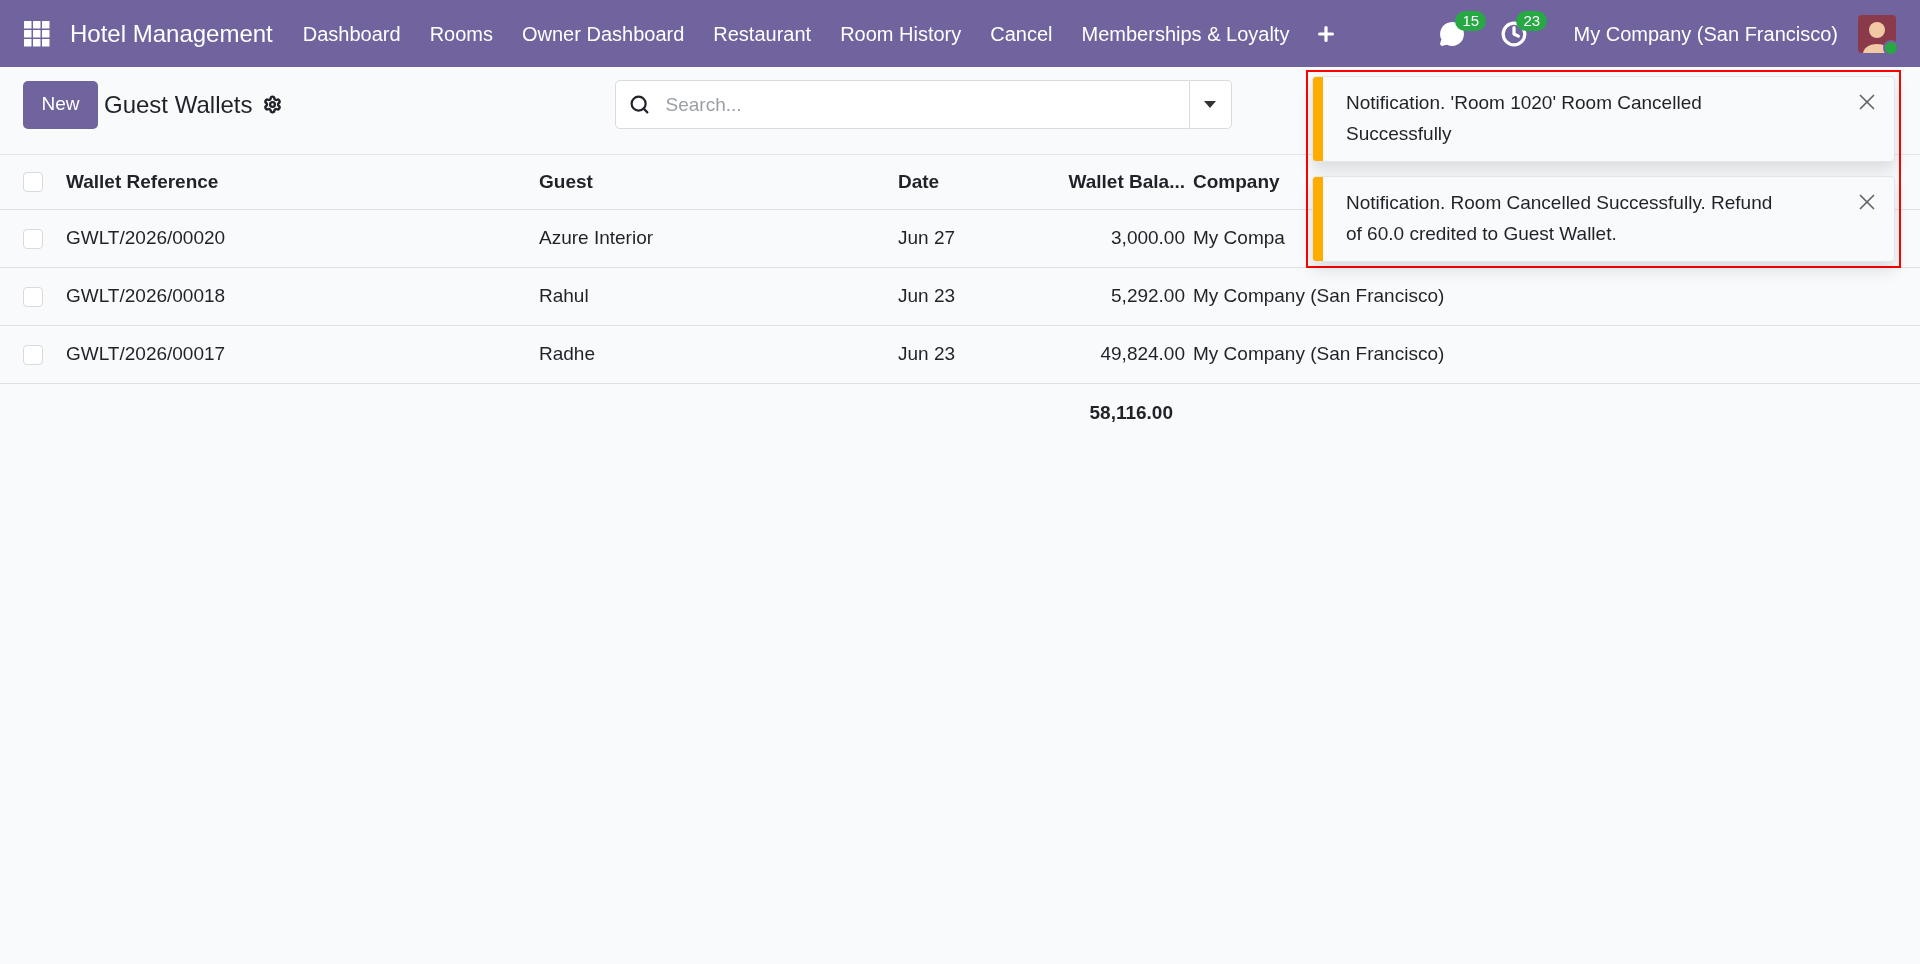  What do you see at coordinates (60, 104) in the screenshot?
I see `new-button: New` at bounding box center [60, 104].